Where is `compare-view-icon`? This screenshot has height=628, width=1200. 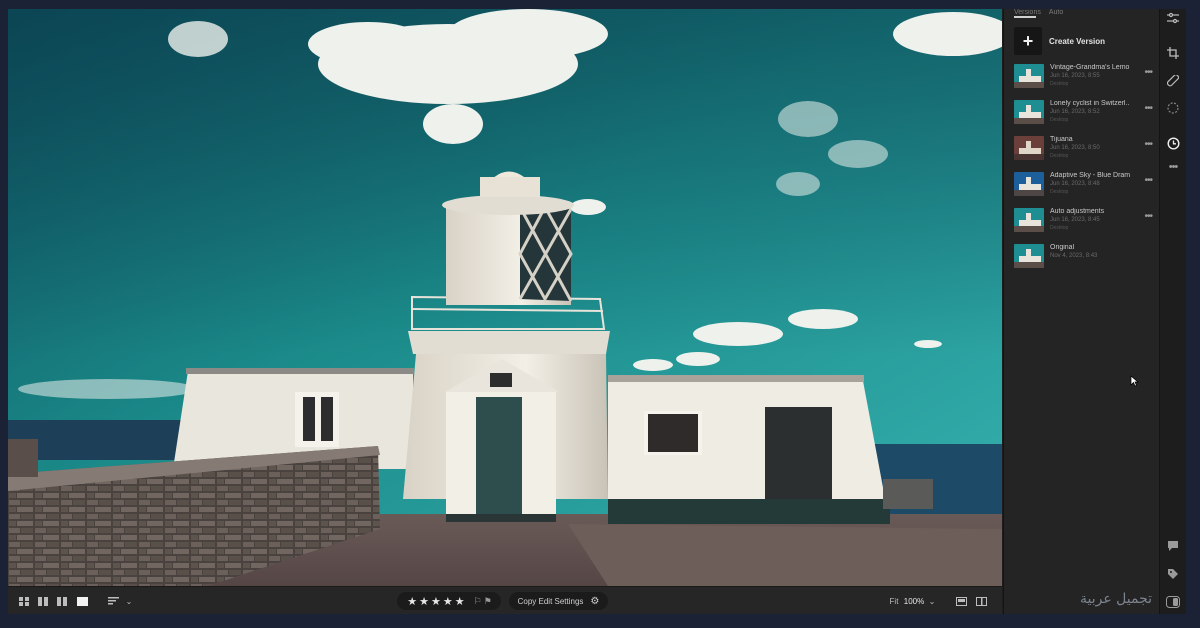
compare-view-icon is located at coordinates (62, 601).